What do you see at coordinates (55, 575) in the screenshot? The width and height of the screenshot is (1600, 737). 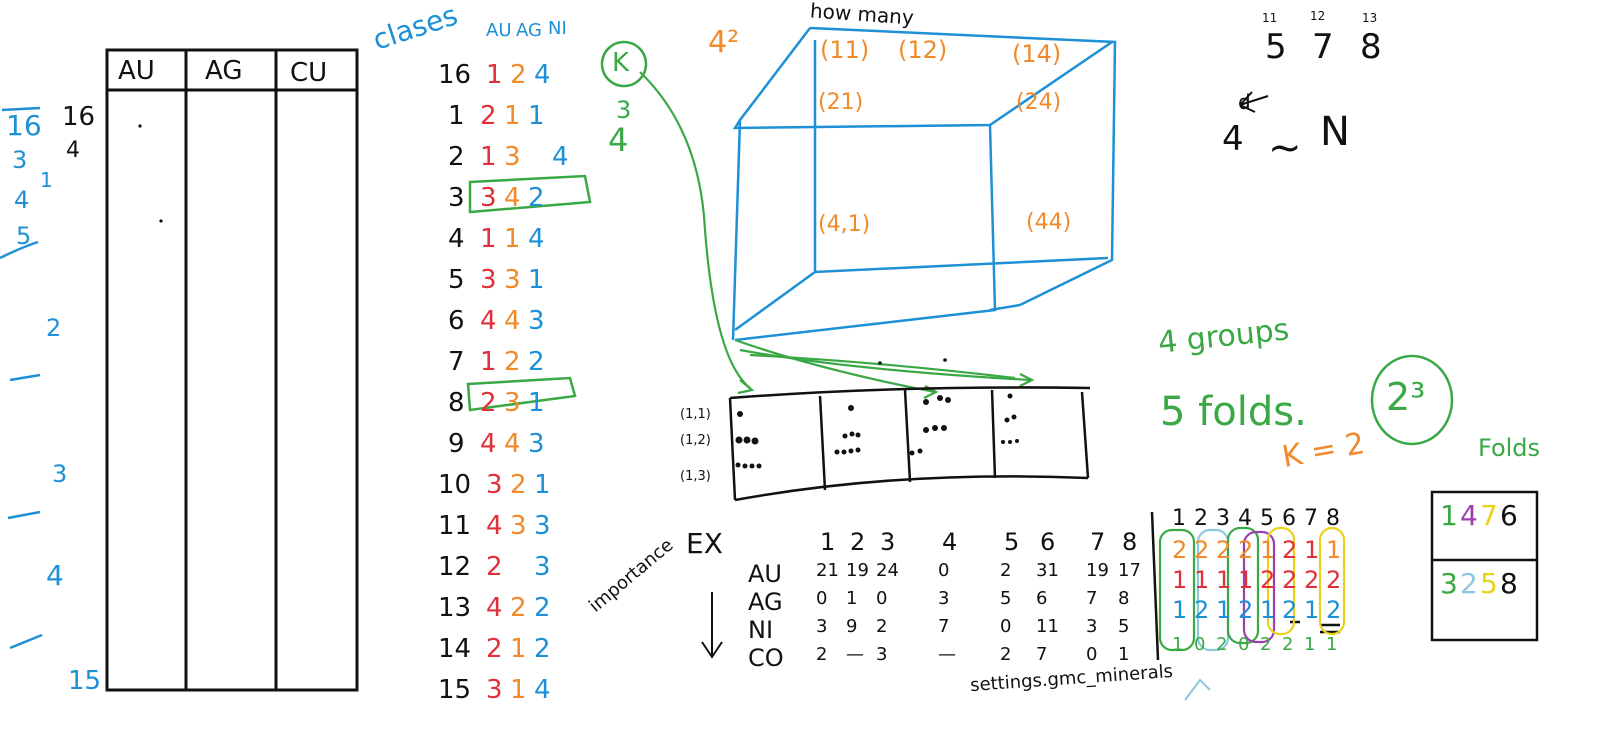 I see `left-margin-label: 4` at bounding box center [55, 575].